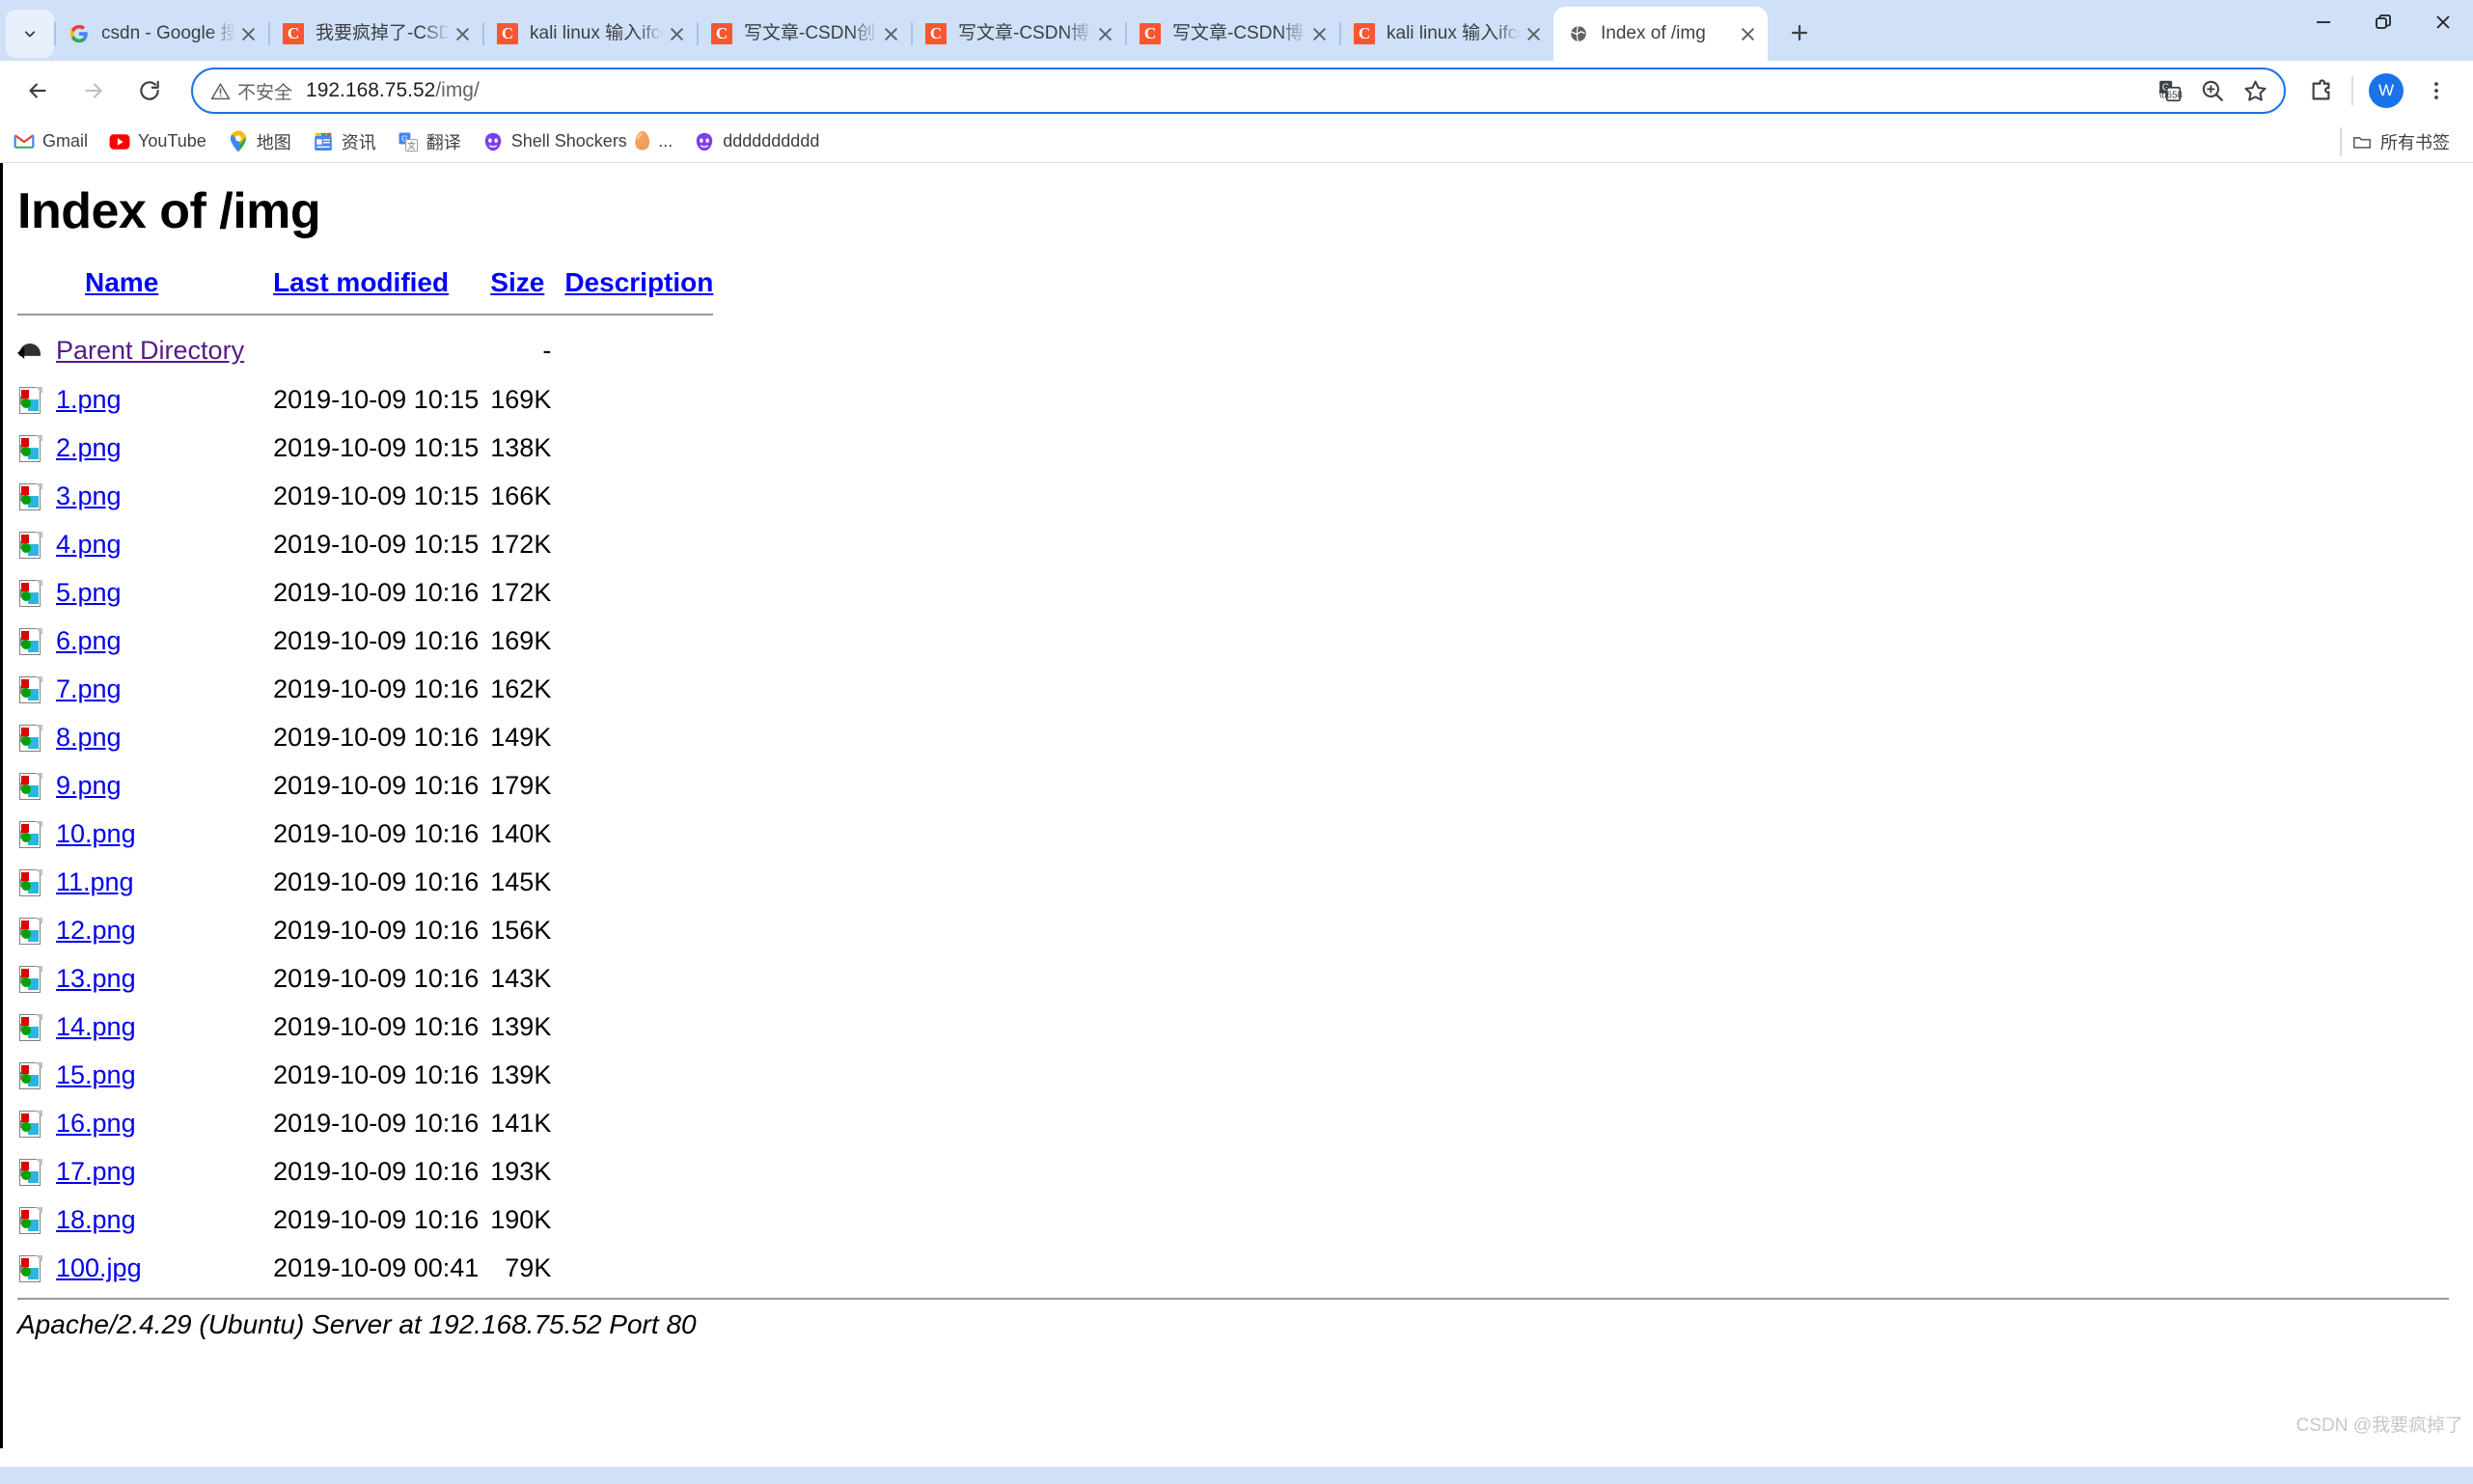 Image resolution: width=2473 pixels, height=1484 pixels. I want to click on bookmark-item: 资讯, so click(344, 141).